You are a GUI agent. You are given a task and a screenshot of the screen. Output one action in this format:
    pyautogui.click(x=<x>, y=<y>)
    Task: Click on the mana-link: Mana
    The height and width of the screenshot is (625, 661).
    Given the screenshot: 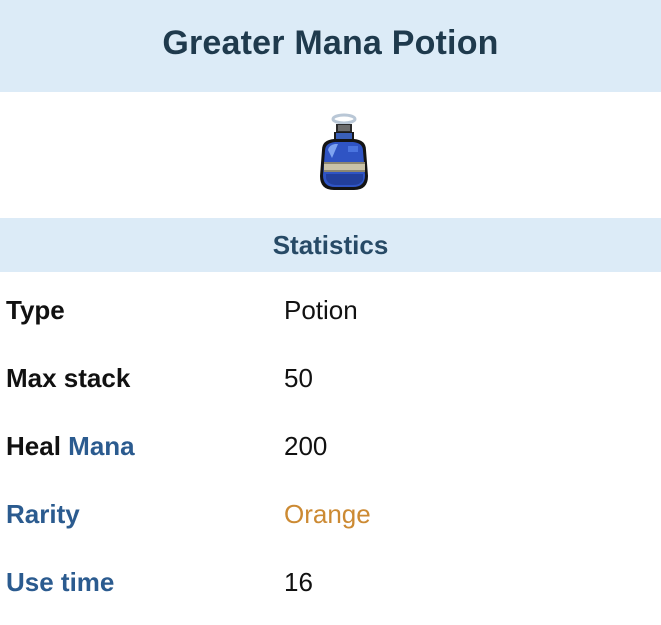 What is the action you would take?
    pyautogui.click(x=101, y=446)
    